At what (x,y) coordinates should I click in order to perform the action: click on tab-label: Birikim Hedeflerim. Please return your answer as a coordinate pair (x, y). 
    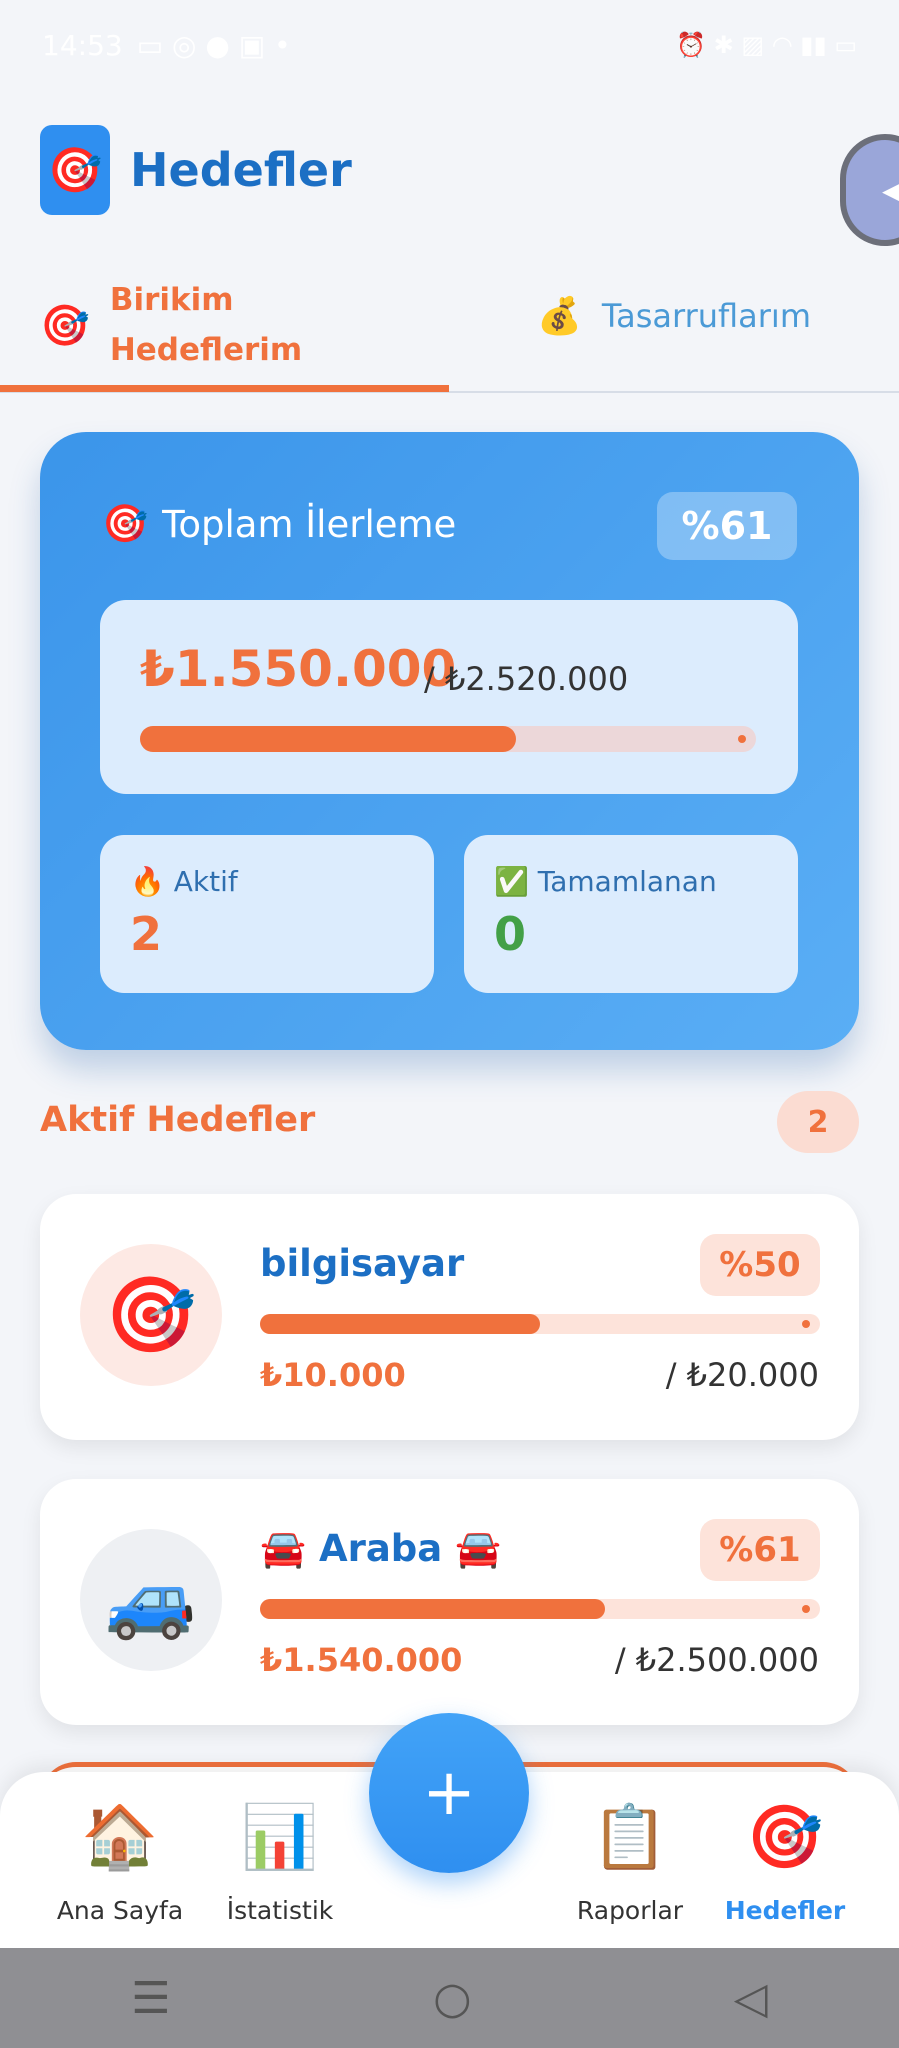
    Looking at the image, I should click on (206, 325).